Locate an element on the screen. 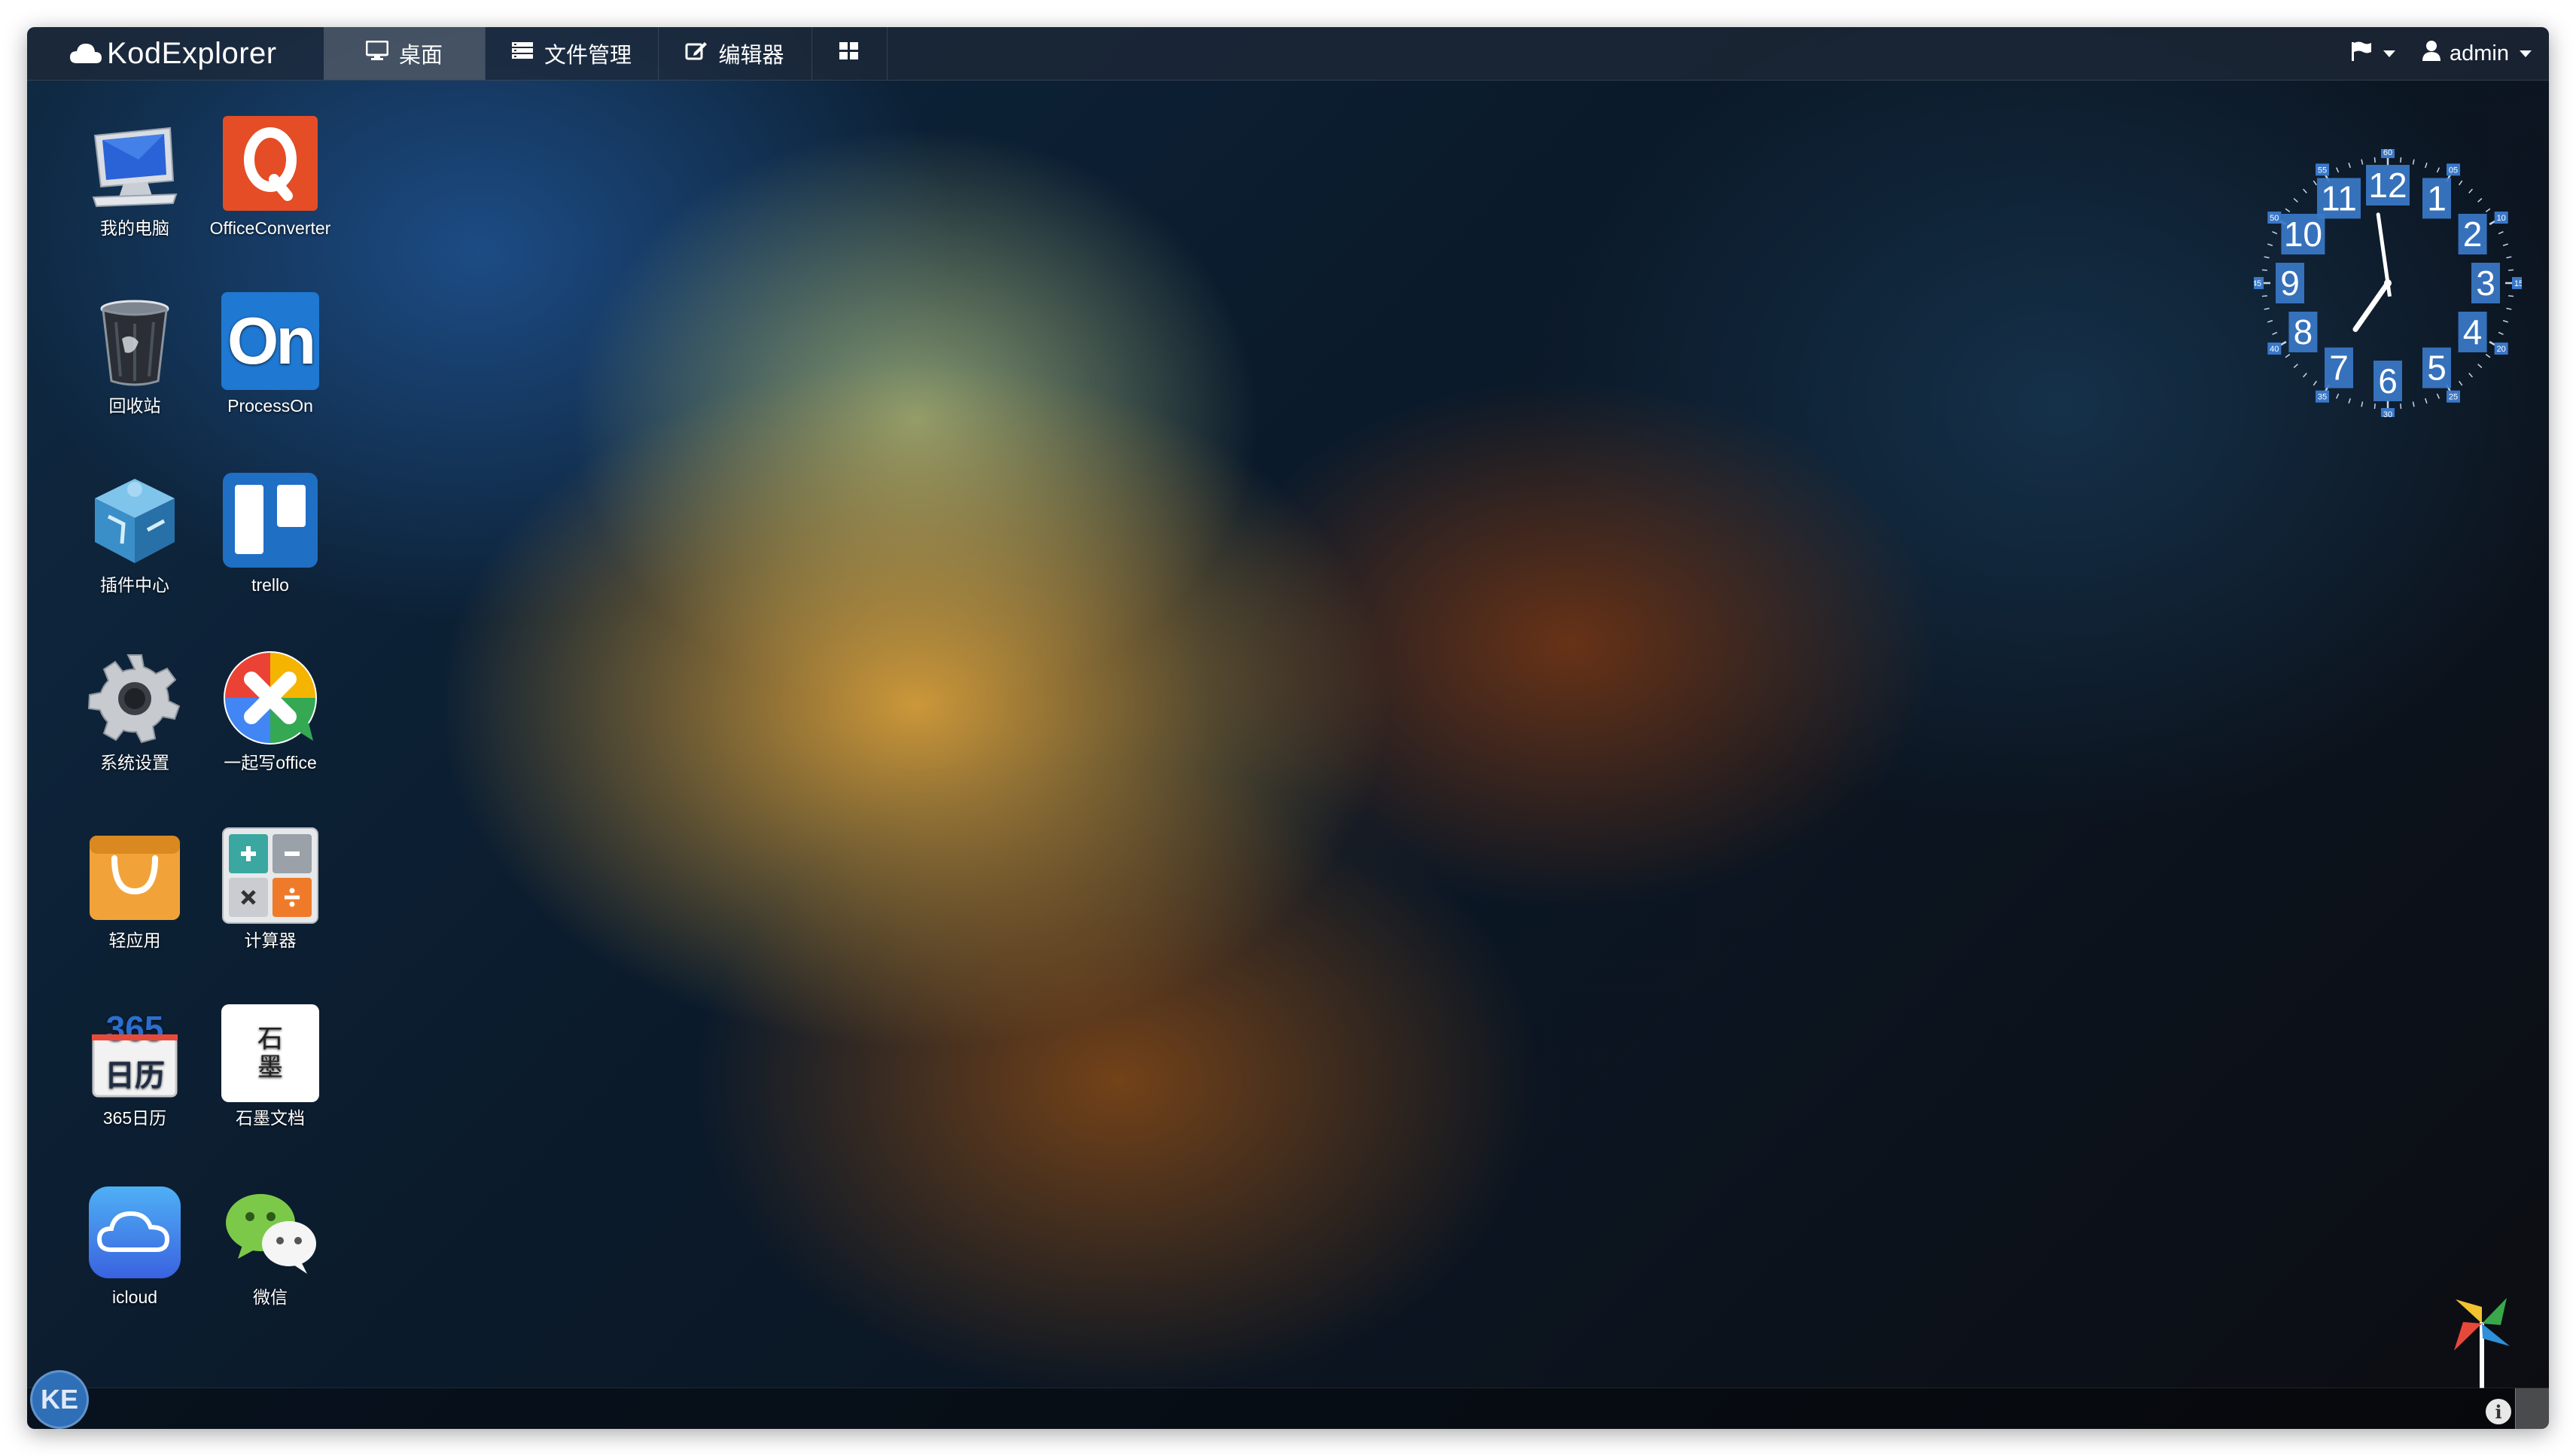 The width and height of the screenshot is (2576, 1456). desktop-icon-my-computer: 我的电脑 is located at coordinates (135, 177).